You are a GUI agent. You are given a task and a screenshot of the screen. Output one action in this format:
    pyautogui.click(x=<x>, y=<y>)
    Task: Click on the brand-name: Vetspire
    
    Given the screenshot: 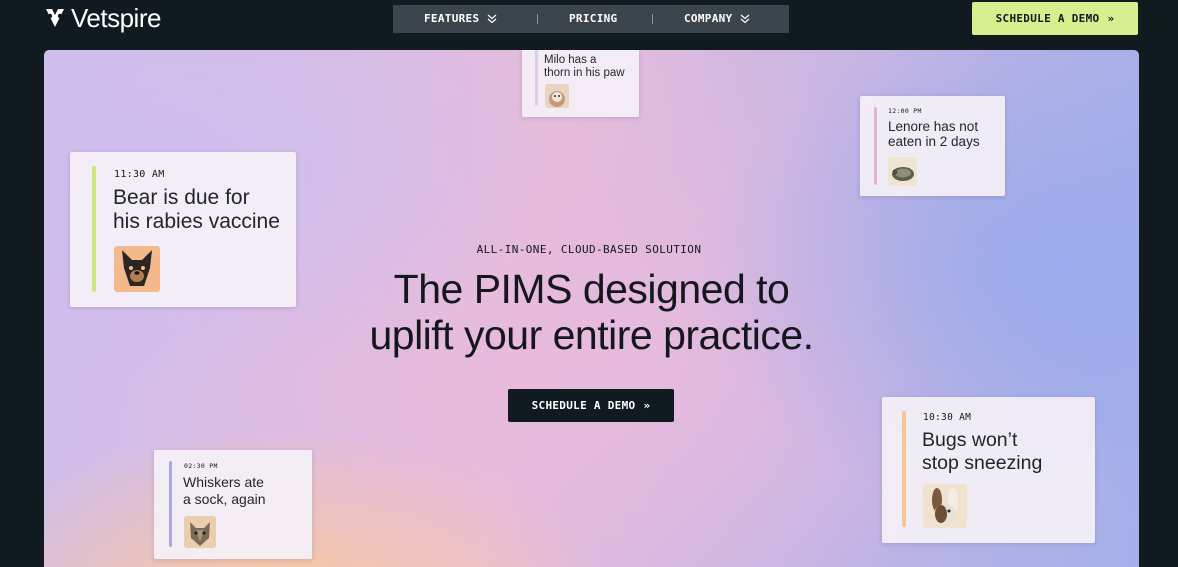 What is the action you would take?
    pyautogui.click(x=116, y=17)
    